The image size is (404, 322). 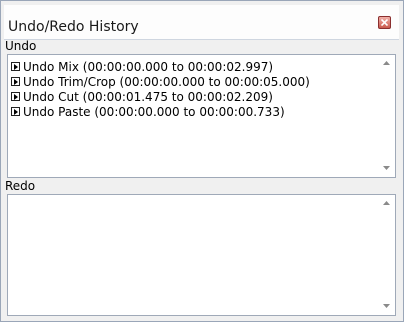 What do you see at coordinates (201, 22) in the screenshot?
I see `panel-titlebar: Undo/Redo History` at bounding box center [201, 22].